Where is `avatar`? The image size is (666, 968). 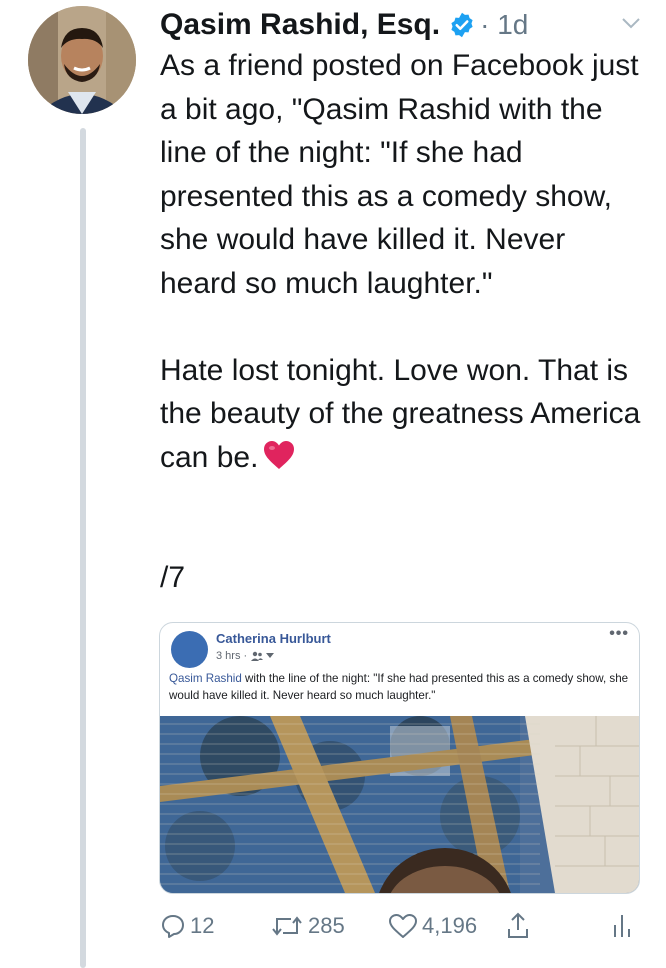 avatar is located at coordinates (82, 60).